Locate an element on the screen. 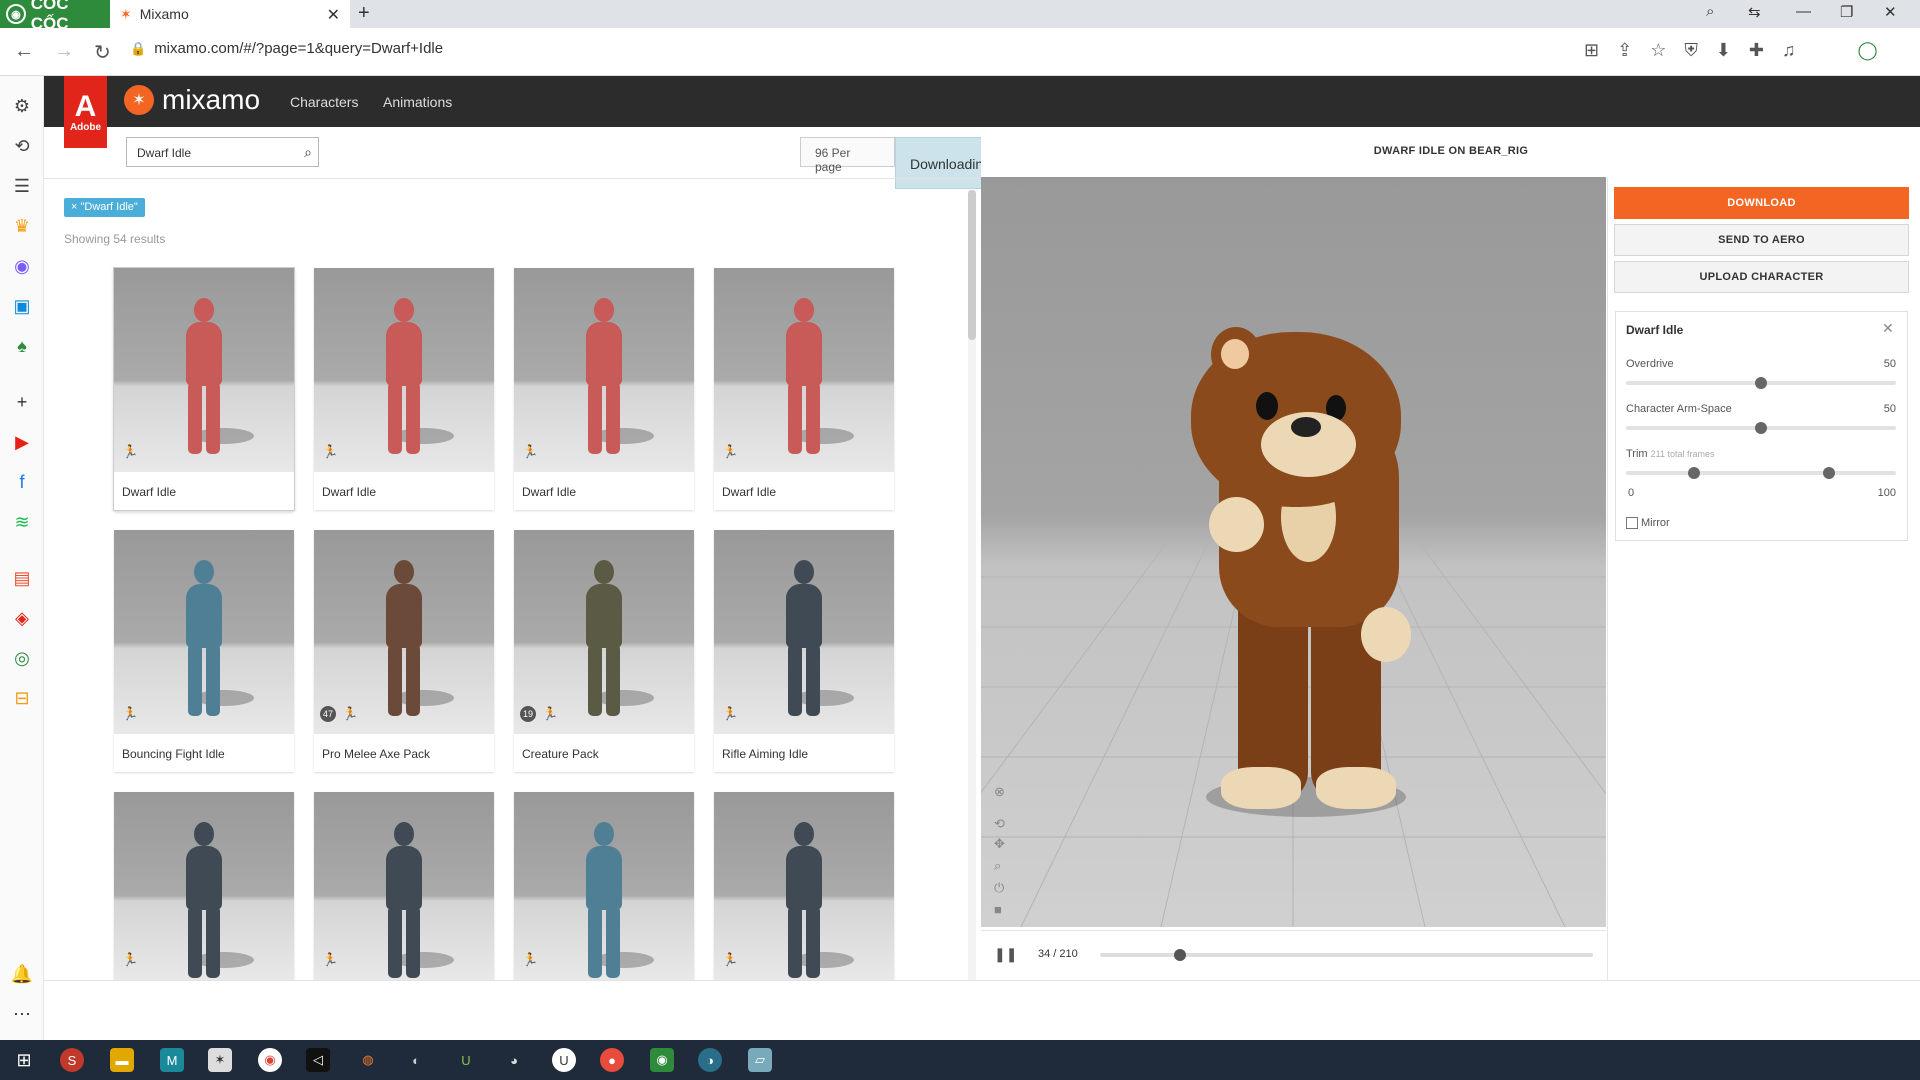  reset-view-icon: ⊗ is located at coordinates (999, 792).